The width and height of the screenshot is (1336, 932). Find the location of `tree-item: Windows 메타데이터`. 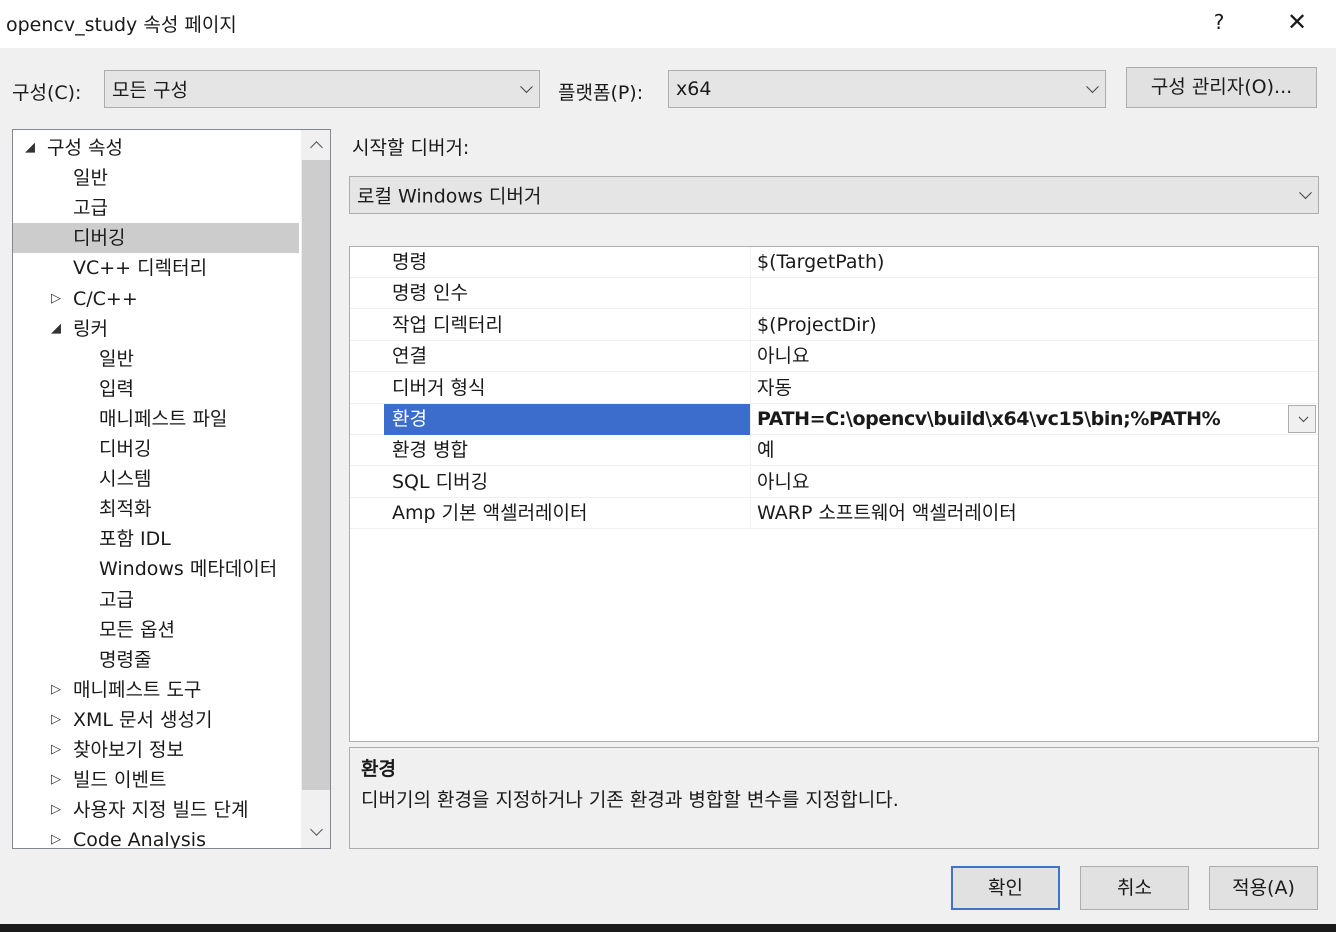

tree-item: Windows 메타데이터 is located at coordinates (156, 569).